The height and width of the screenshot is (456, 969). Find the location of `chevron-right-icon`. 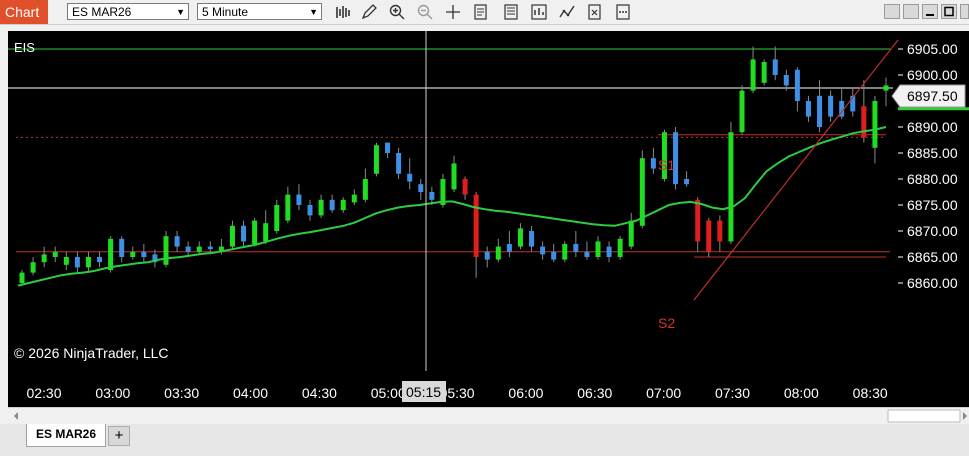

chevron-right-icon is located at coordinates (965, 416).